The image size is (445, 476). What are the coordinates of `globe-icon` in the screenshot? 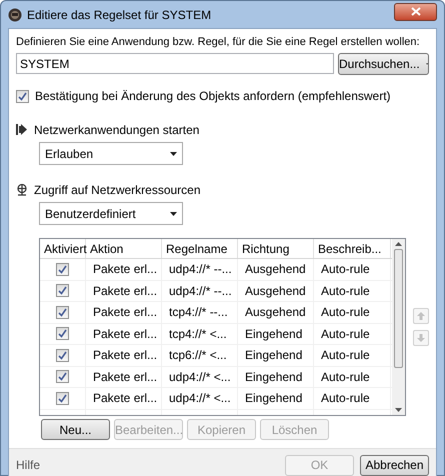 It's located at (22, 190).